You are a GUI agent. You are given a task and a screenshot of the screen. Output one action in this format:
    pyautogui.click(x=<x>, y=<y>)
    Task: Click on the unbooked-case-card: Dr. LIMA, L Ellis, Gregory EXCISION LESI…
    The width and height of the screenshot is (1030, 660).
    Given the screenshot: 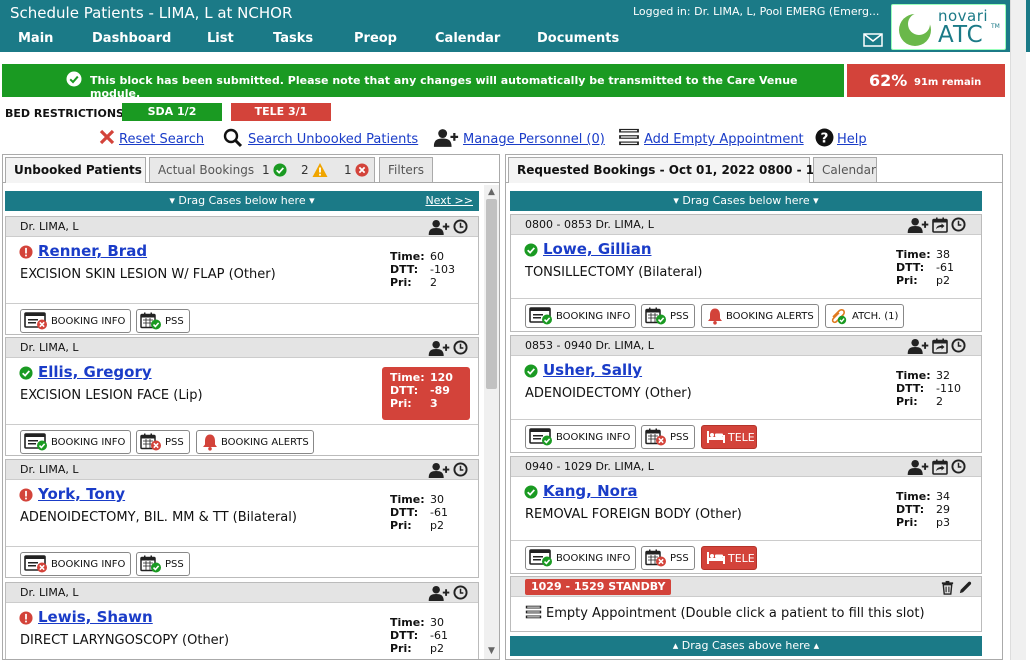 What is the action you would take?
    pyautogui.click(x=242, y=396)
    